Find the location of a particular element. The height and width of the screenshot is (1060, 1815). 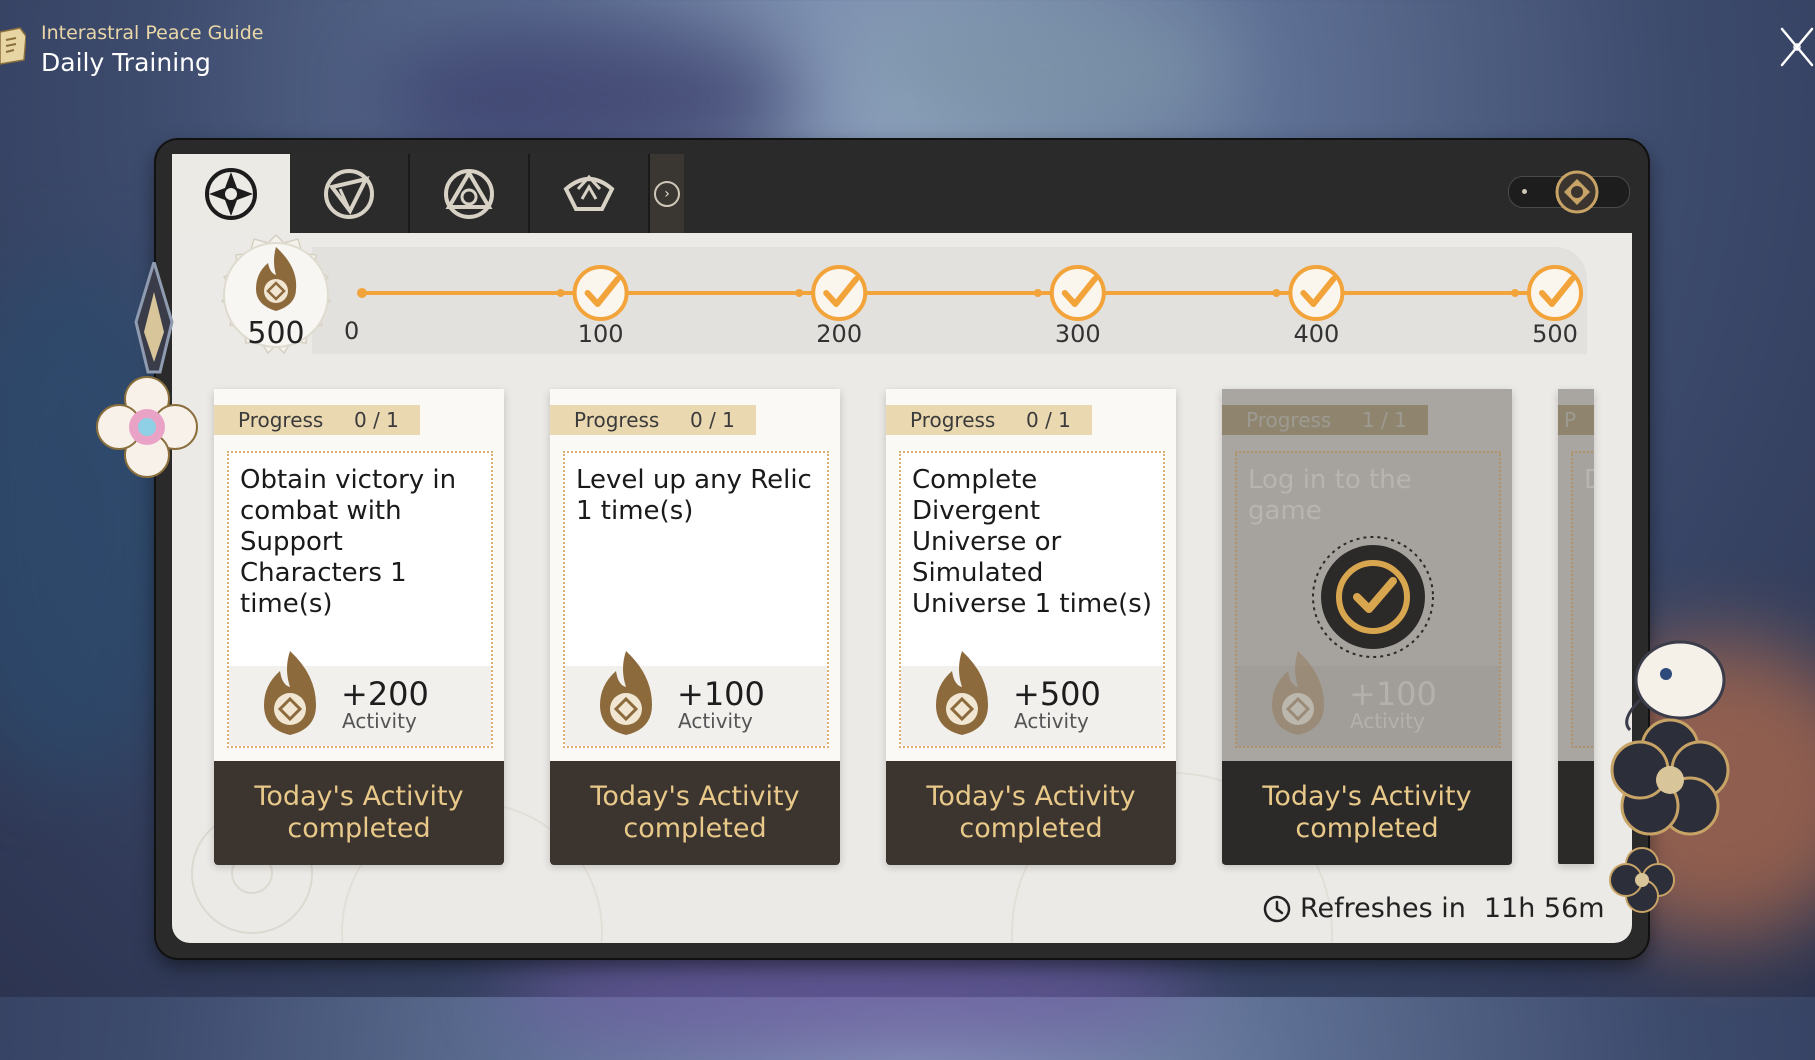

milestone-label: 0 is located at coordinates (352, 331).